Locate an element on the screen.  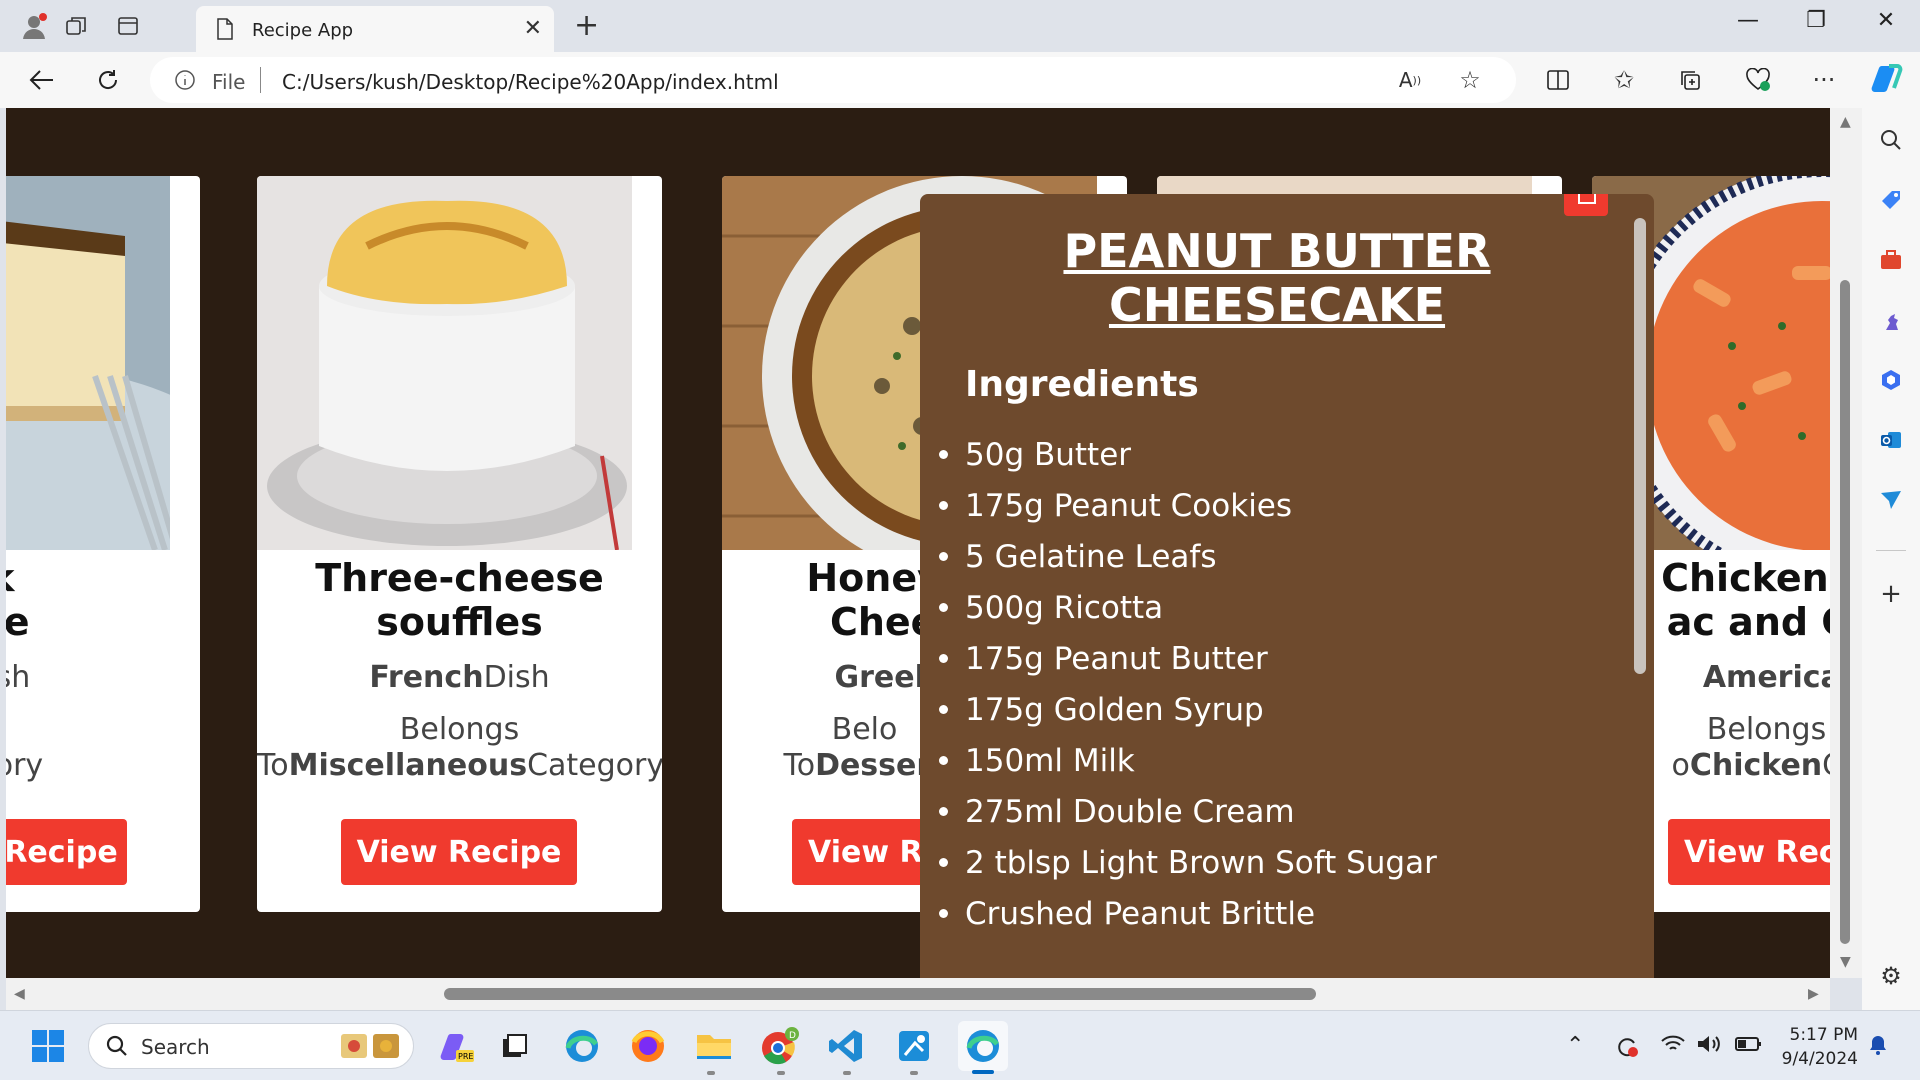
tab-actions-icon is located at coordinates (128, 26).